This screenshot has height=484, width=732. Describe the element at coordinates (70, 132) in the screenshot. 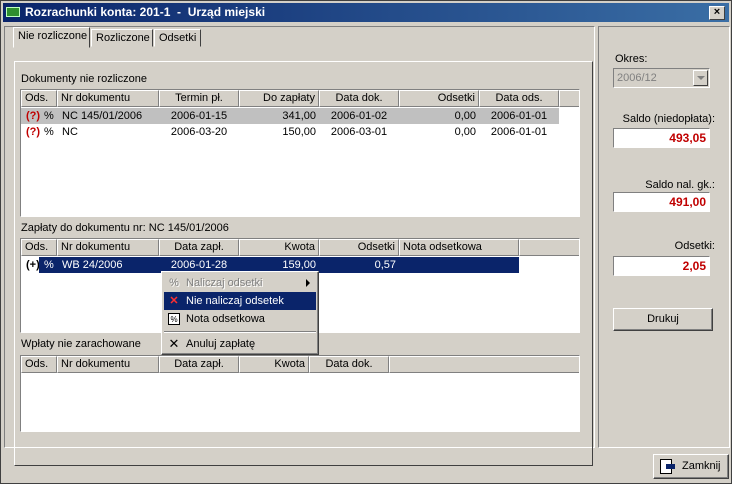

I see `nr-cell: NC` at that location.